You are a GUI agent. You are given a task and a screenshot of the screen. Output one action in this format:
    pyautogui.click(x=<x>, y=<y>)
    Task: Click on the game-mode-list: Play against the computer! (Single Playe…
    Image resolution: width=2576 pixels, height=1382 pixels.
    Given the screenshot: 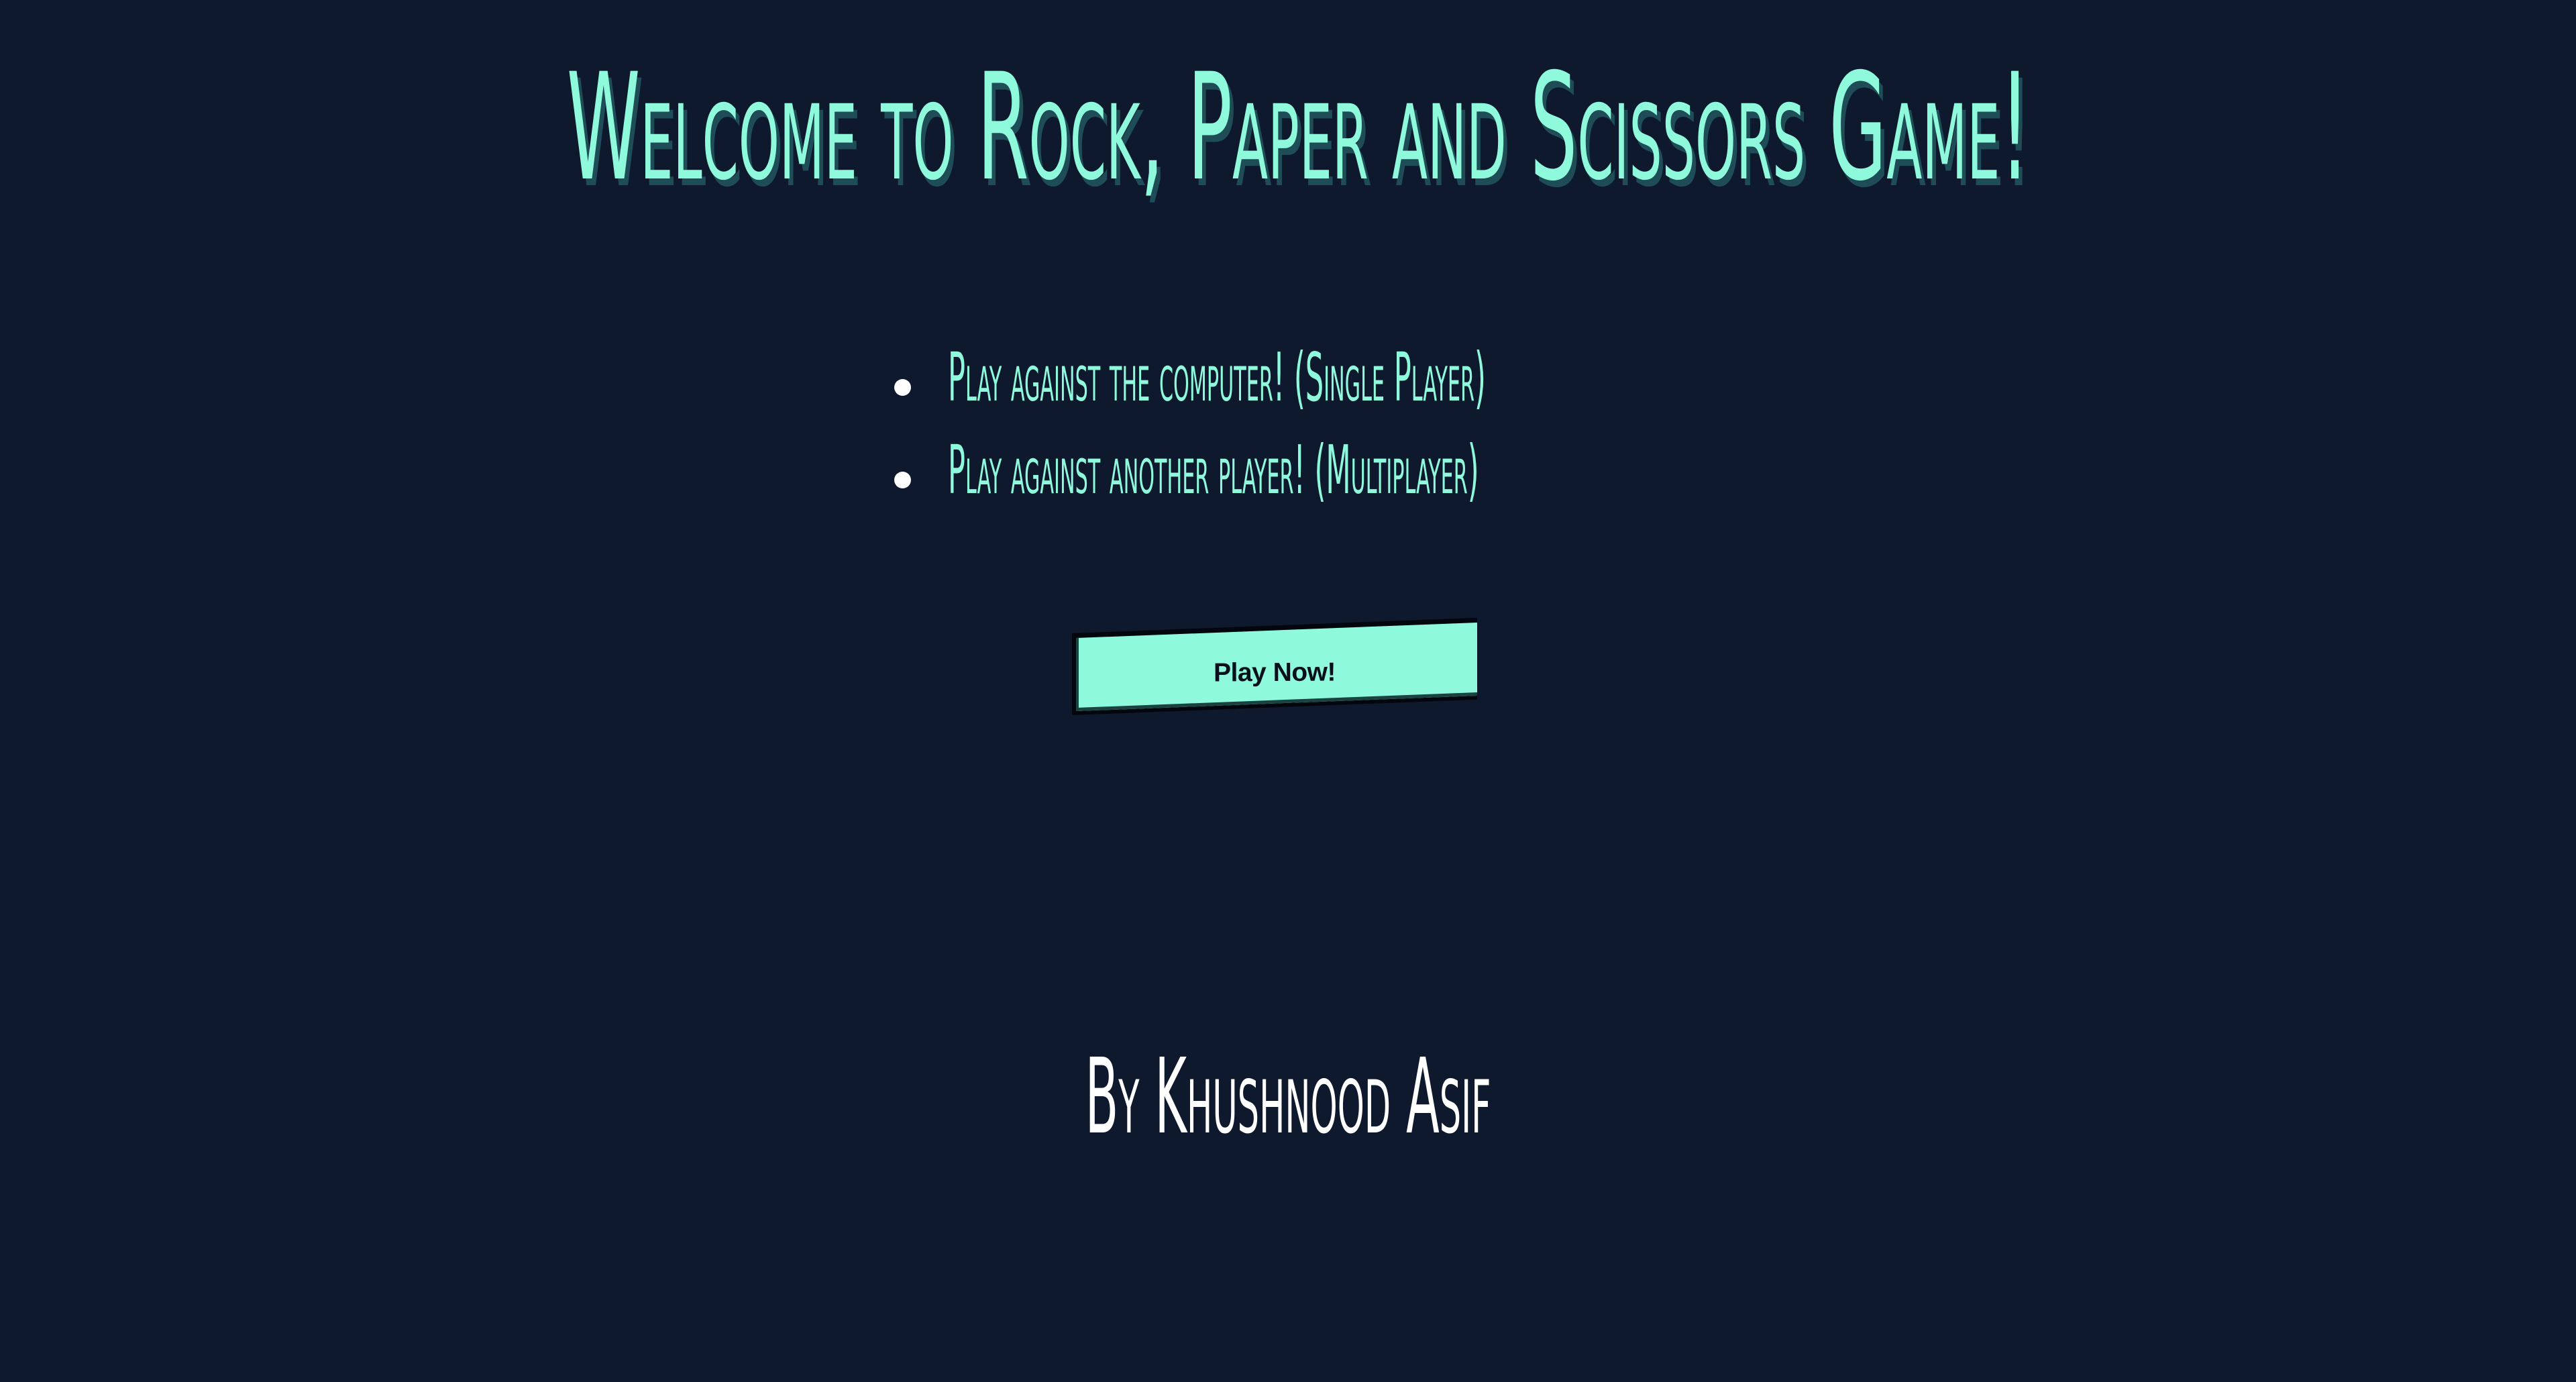 What is the action you would take?
    pyautogui.click(x=1321, y=421)
    